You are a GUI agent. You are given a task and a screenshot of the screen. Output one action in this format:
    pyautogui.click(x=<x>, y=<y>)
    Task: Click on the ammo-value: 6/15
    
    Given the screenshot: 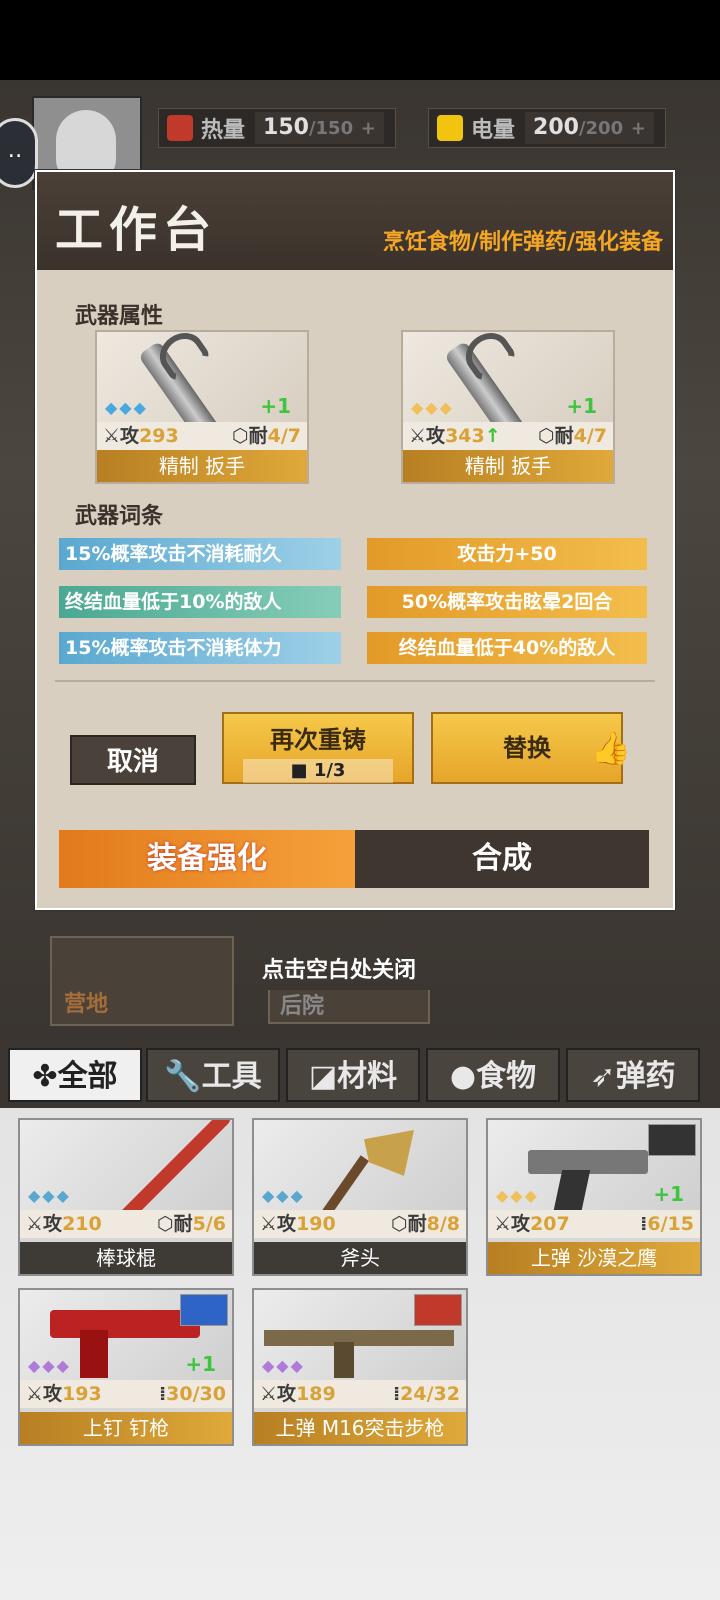 What is the action you would take?
    pyautogui.click(x=670, y=1224)
    